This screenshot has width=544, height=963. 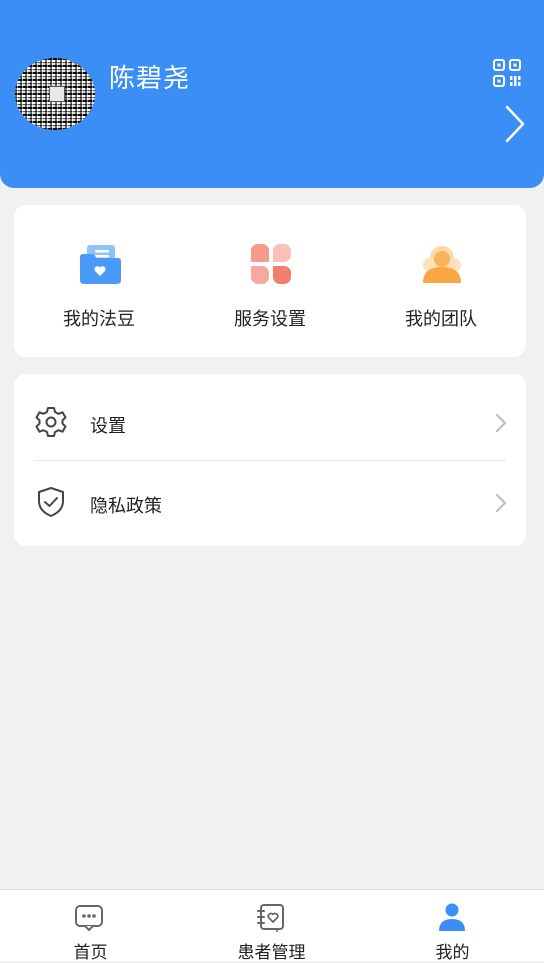 What do you see at coordinates (89, 918) in the screenshot?
I see `chat-bubble-icon` at bounding box center [89, 918].